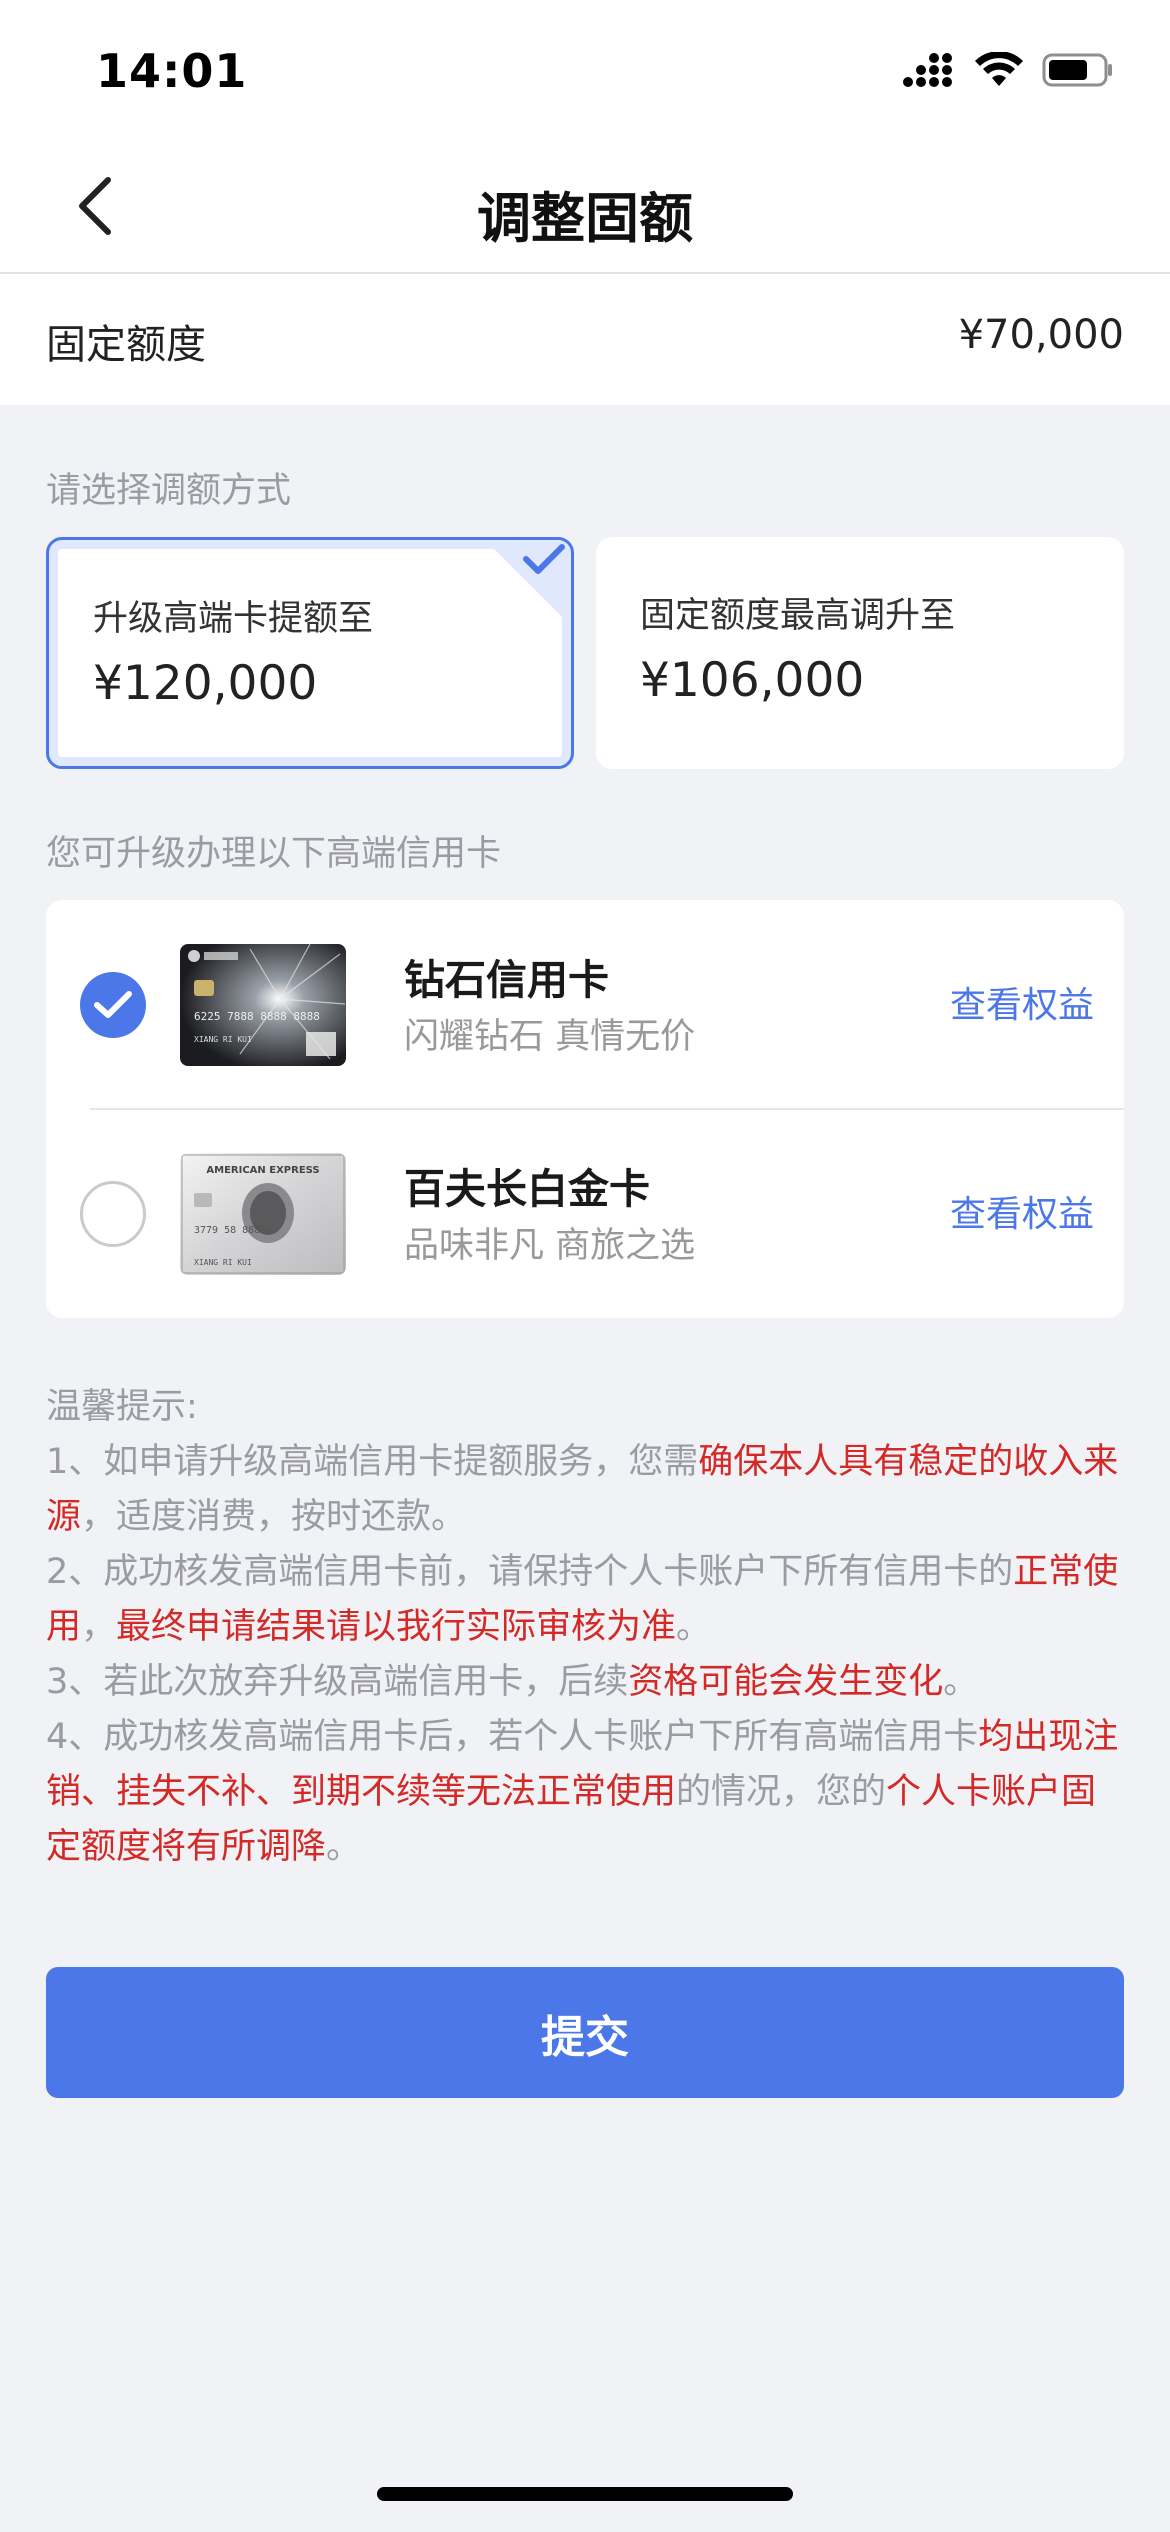 This screenshot has height=2532, width=1170. Describe the element at coordinates (752, 680) in the screenshot. I see `option-amount: ¥106,000` at that location.